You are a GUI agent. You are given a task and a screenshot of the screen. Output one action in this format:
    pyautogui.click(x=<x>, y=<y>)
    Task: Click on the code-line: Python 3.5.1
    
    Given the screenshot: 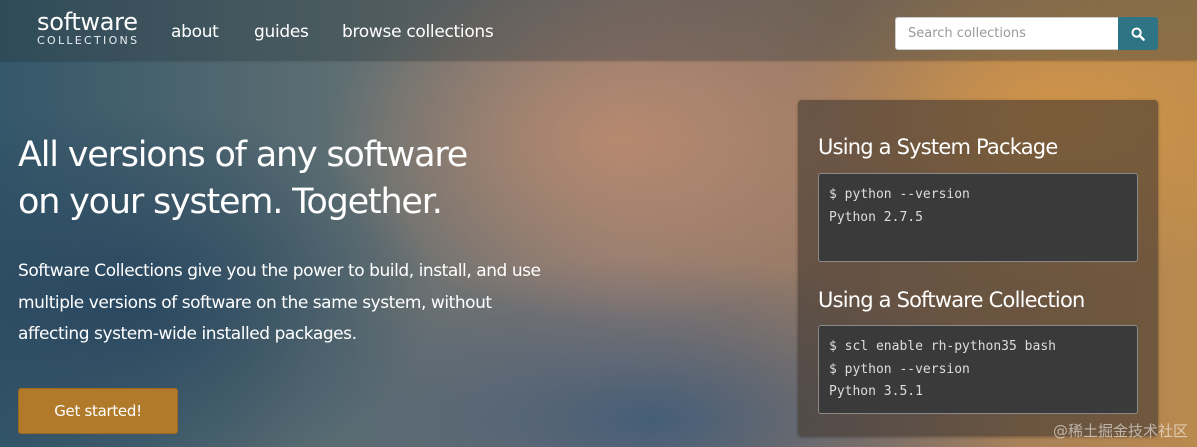 What is the action you would take?
    pyautogui.click(x=876, y=391)
    